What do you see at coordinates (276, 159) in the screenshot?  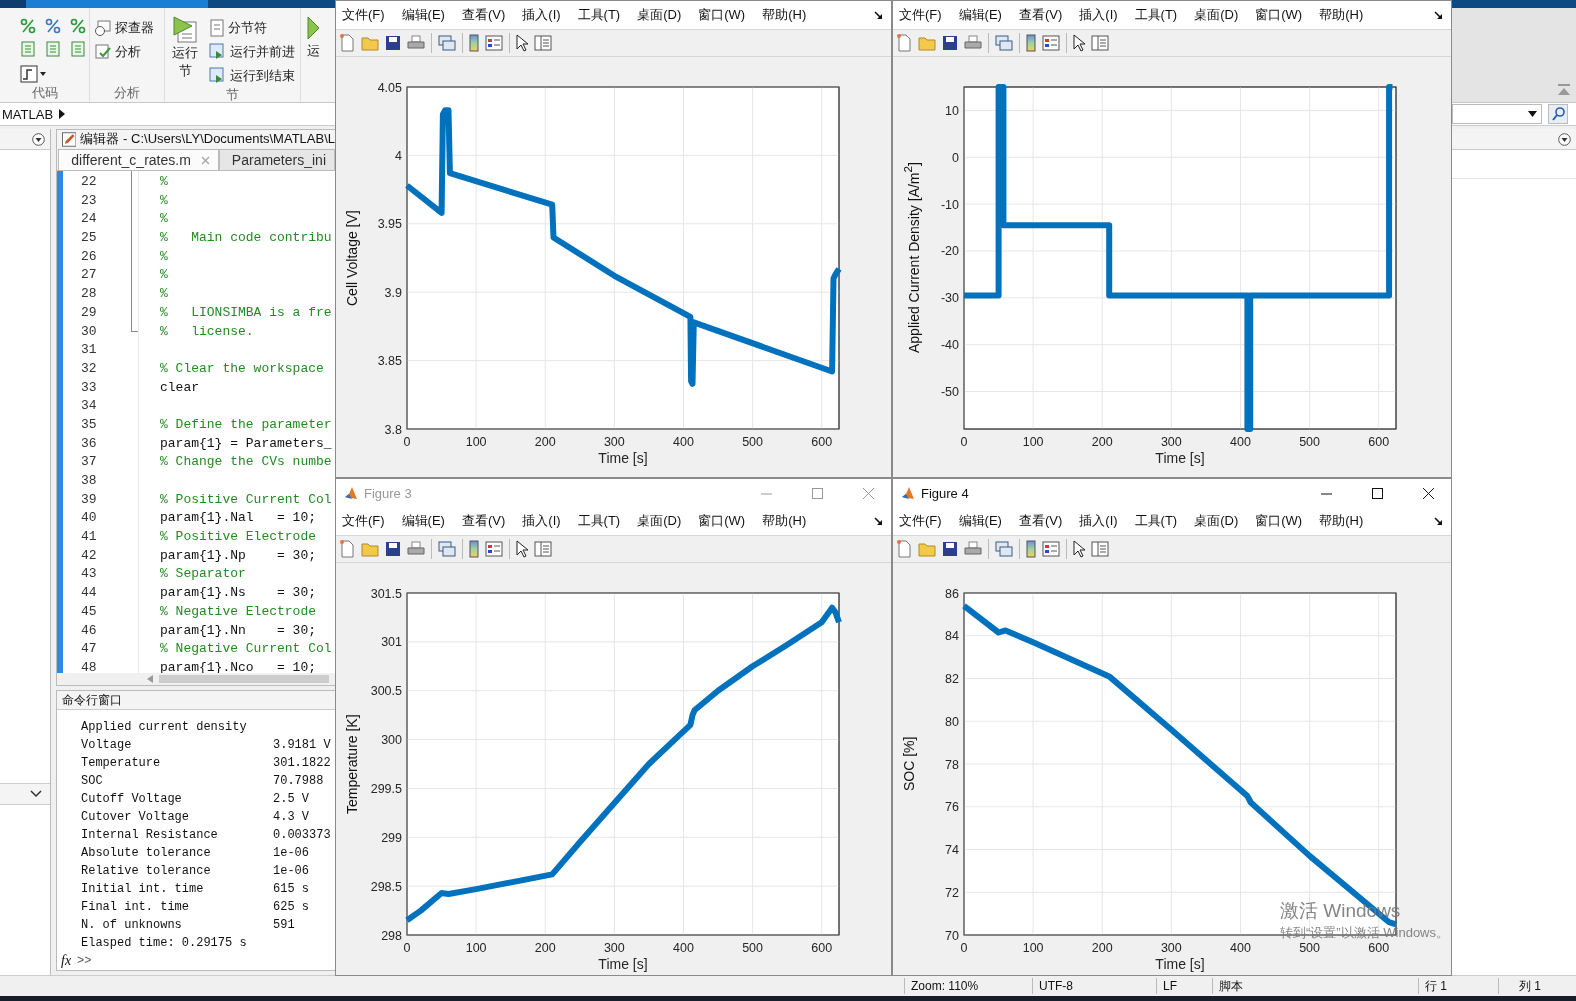 I see `file-tab: Parameters_ini` at bounding box center [276, 159].